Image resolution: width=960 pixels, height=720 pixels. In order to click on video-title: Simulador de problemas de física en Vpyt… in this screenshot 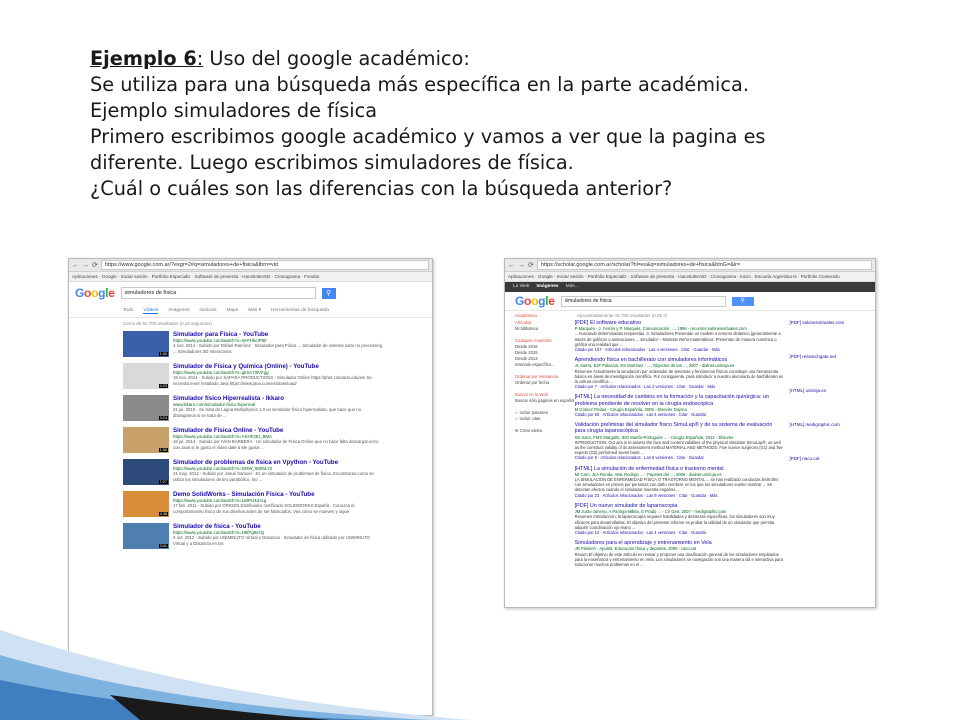, I will do `click(278, 462)`.